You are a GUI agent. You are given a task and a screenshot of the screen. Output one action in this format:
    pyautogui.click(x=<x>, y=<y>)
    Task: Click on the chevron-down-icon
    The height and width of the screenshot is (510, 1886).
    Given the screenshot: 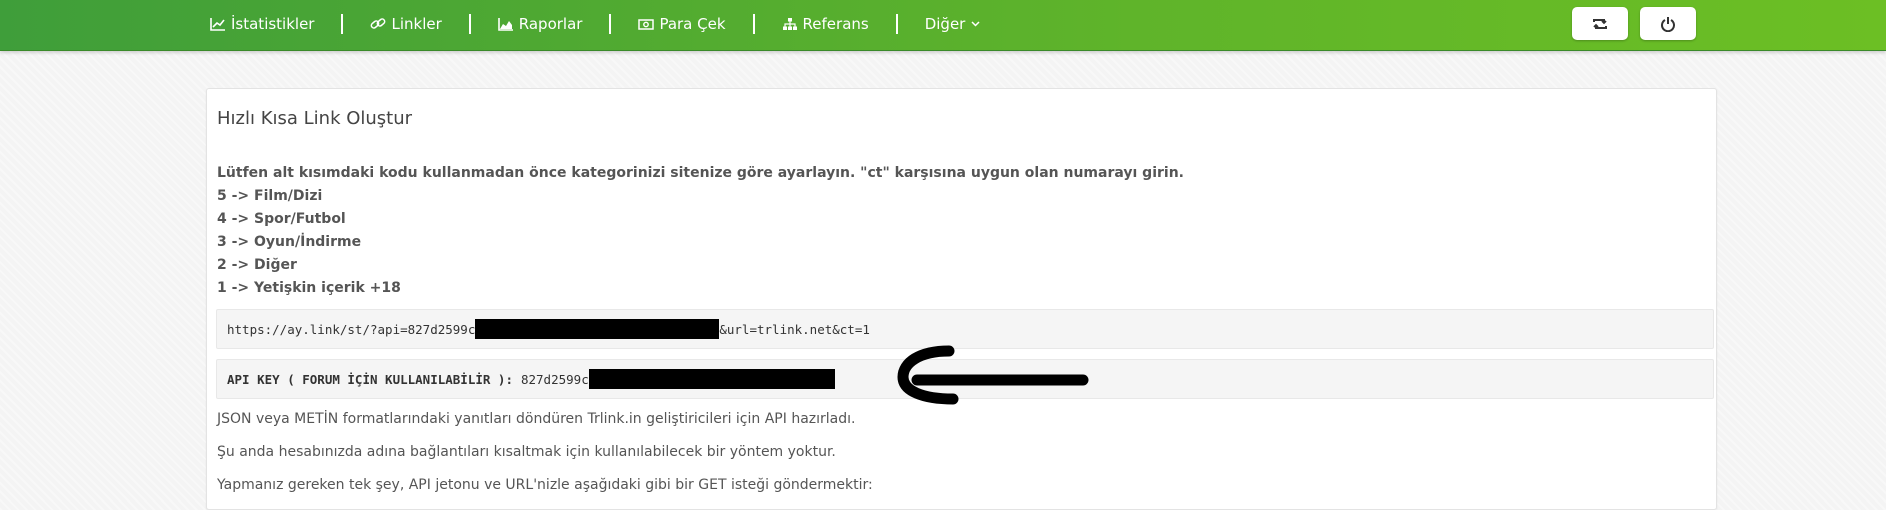 What is the action you would take?
    pyautogui.click(x=975, y=24)
    